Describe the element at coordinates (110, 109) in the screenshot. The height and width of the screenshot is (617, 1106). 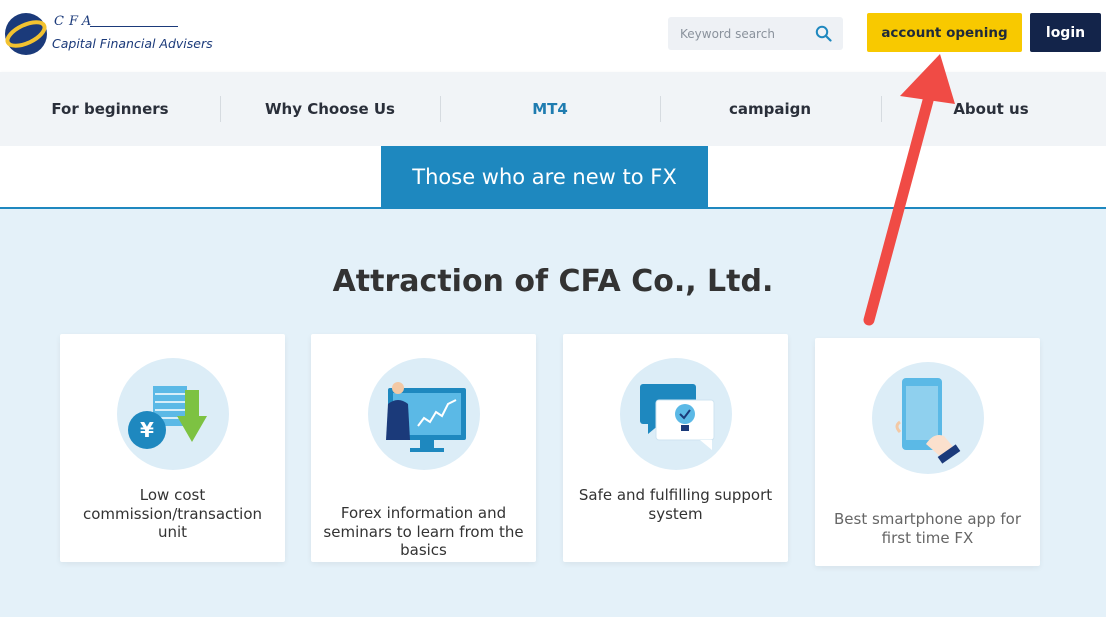
I see `nav-item-for-beginners: For beginners` at that location.